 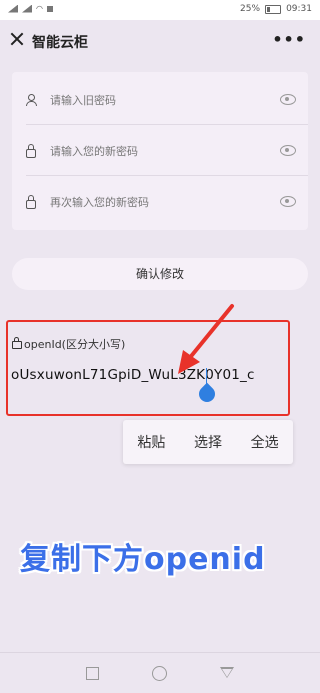 What do you see at coordinates (75, 344) in the screenshot?
I see `openid-label-text: openId(区分大小写)` at bounding box center [75, 344].